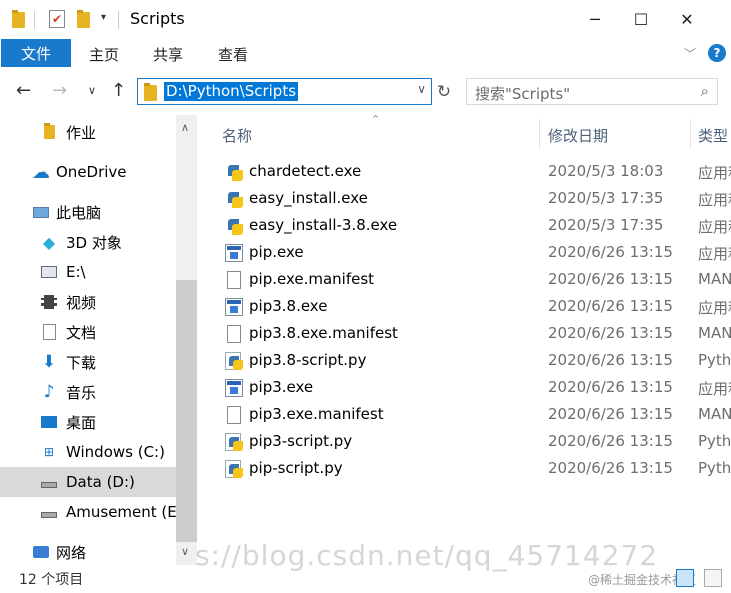 The width and height of the screenshot is (731, 593). What do you see at coordinates (231, 91) in the screenshot?
I see `address-path: D:\Python\Scripts` at bounding box center [231, 91].